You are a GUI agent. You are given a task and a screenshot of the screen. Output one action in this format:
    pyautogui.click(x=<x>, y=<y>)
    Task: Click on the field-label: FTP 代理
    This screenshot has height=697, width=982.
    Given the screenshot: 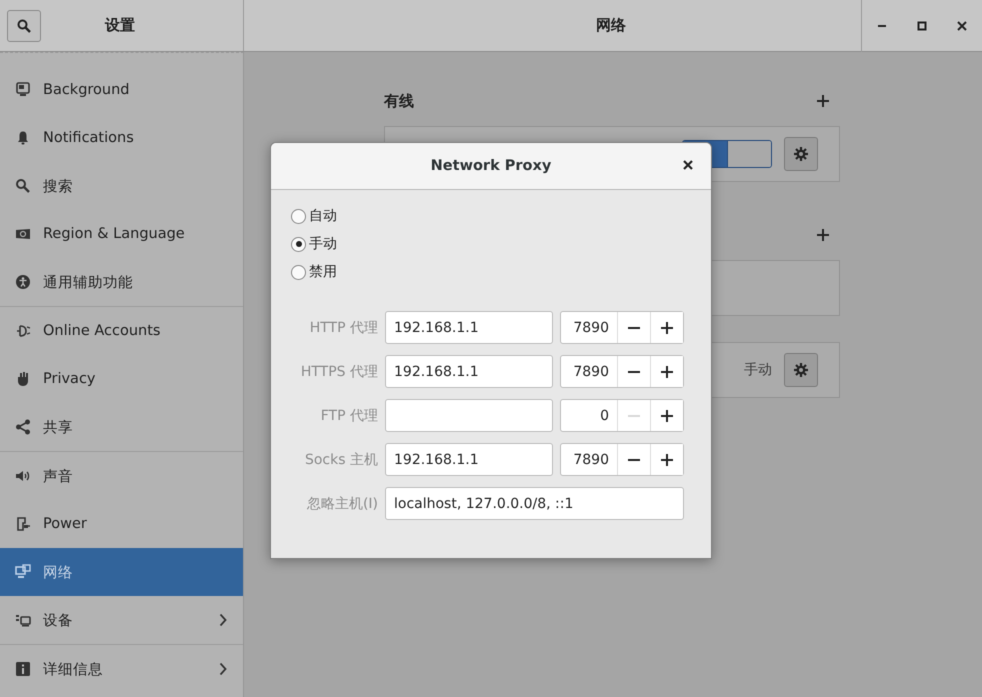 What is the action you would take?
    pyautogui.click(x=349, y=415)
    